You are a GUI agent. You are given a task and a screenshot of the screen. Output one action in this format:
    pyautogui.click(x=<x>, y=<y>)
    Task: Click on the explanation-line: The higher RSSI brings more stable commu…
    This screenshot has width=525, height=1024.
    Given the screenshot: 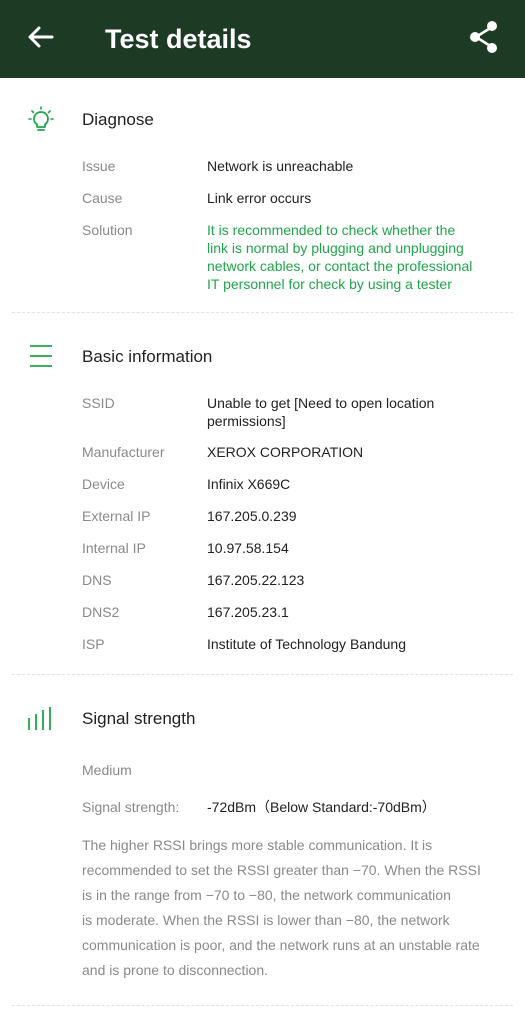 What is the action you would take?
    pyautogui.click(x=257, y=845)
    